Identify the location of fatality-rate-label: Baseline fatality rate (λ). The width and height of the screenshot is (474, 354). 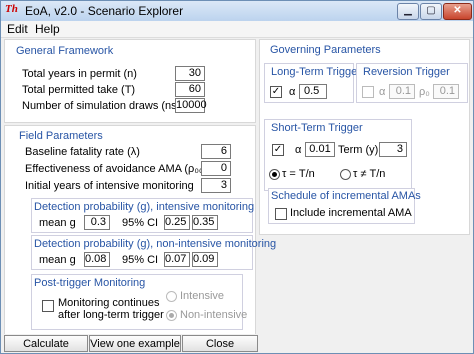
(82, 152).